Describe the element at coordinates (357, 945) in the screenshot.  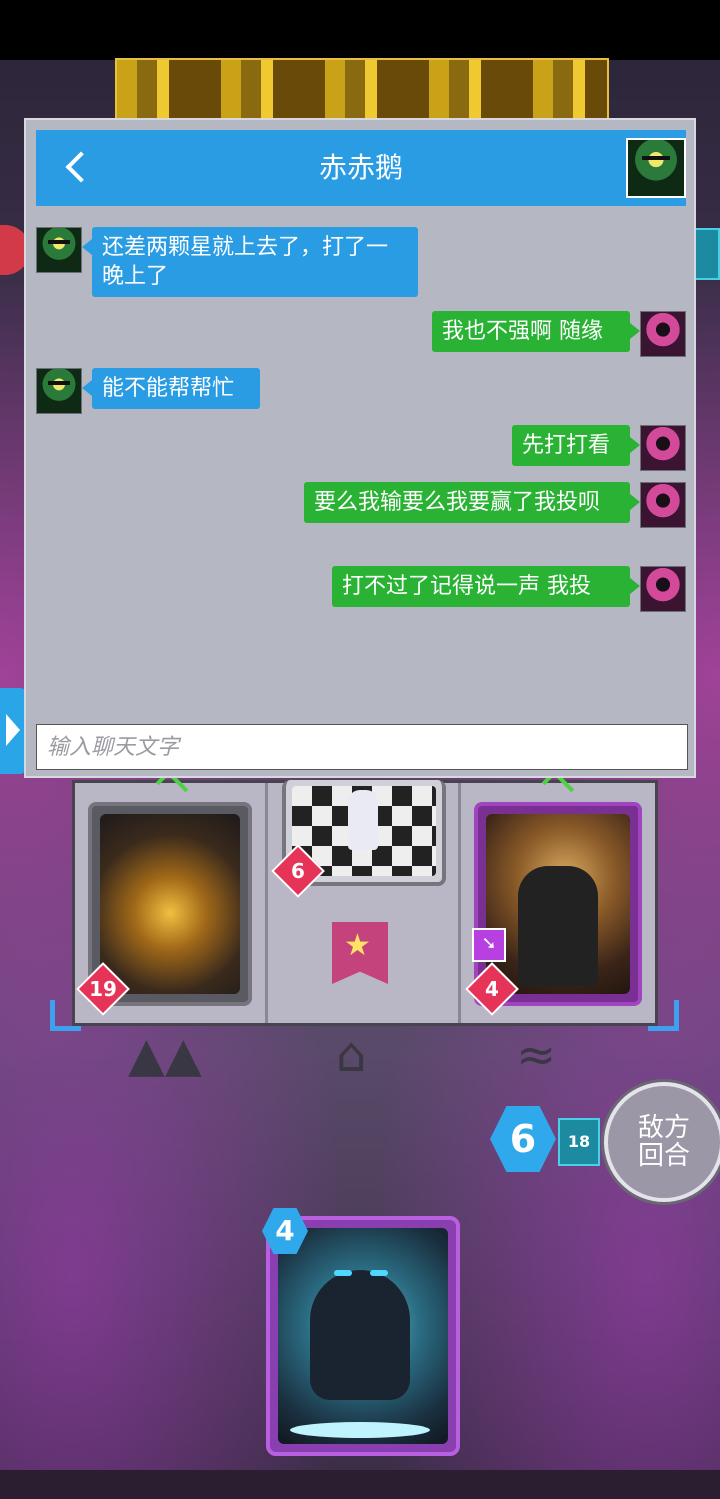
I see `star-icon: ★` at that location.